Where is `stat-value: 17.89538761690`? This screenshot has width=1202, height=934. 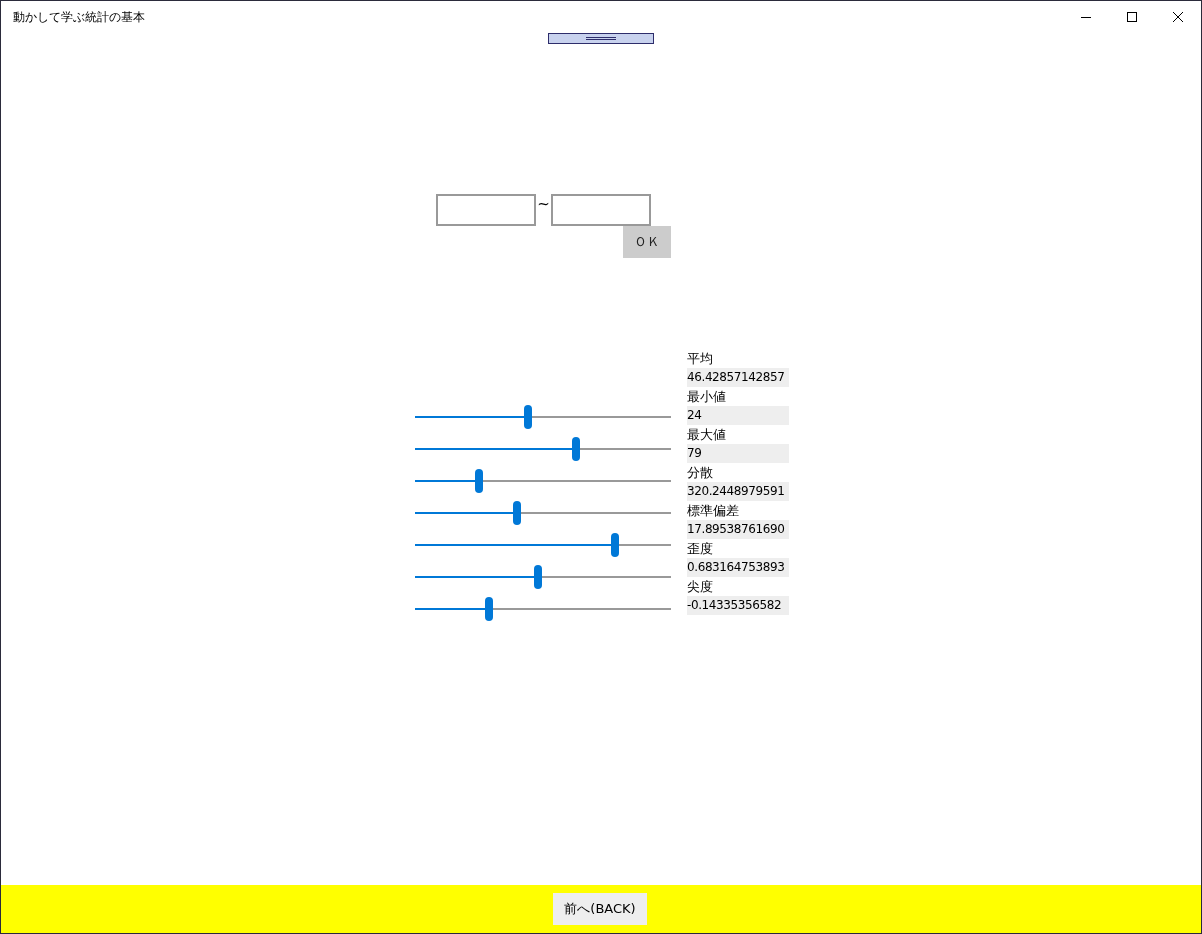 stat-value: 17.89538761690 is located at coordinates (738, 529).